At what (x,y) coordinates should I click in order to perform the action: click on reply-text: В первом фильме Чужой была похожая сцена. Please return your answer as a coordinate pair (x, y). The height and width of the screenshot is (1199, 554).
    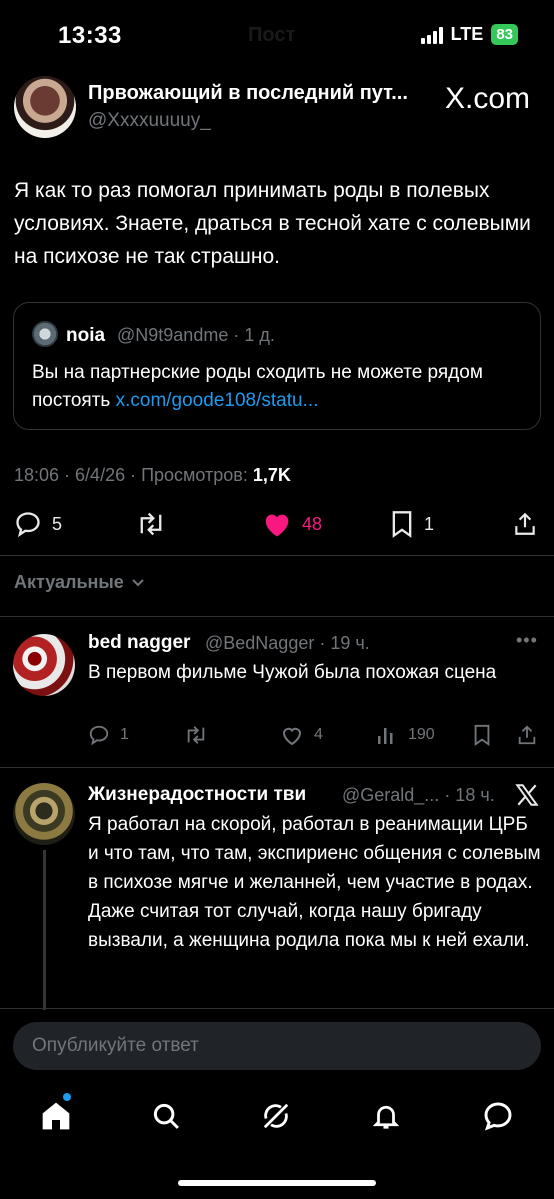
    Looking at the image, I should click on (292, 672).